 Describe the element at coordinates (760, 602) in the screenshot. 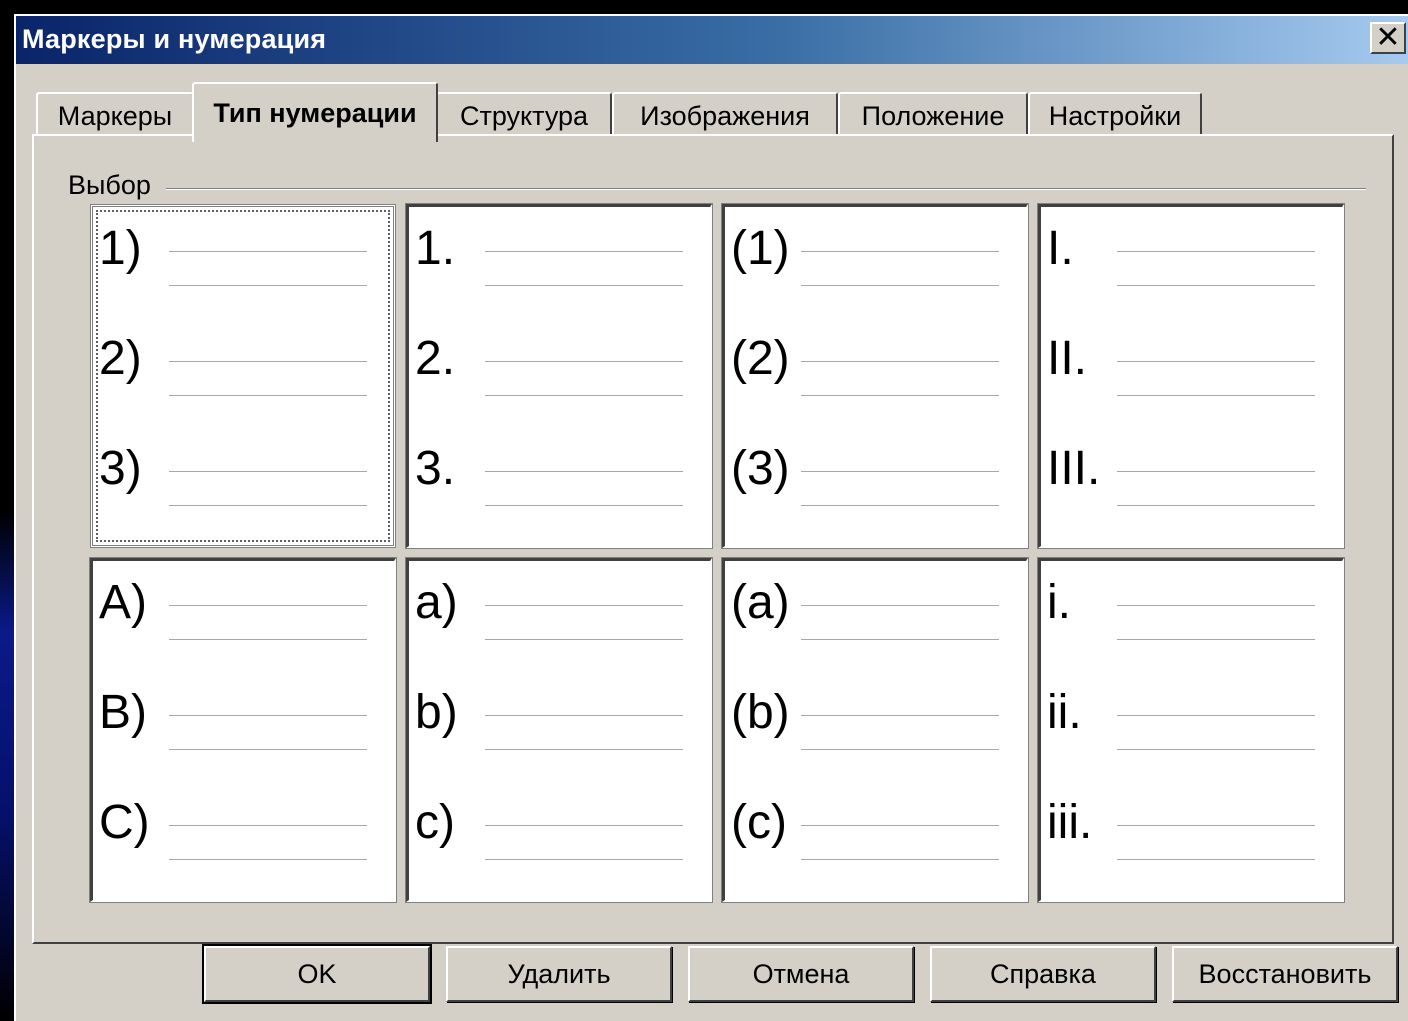

I see `numbering-label: (a)` at that location.